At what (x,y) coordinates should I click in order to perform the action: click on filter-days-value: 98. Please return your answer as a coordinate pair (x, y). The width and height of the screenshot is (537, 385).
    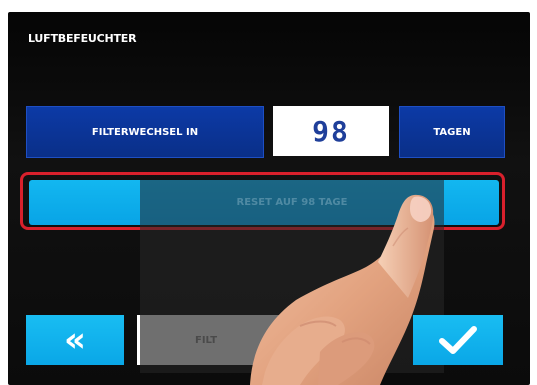
    Looking at the image, I should click on (331, 131).